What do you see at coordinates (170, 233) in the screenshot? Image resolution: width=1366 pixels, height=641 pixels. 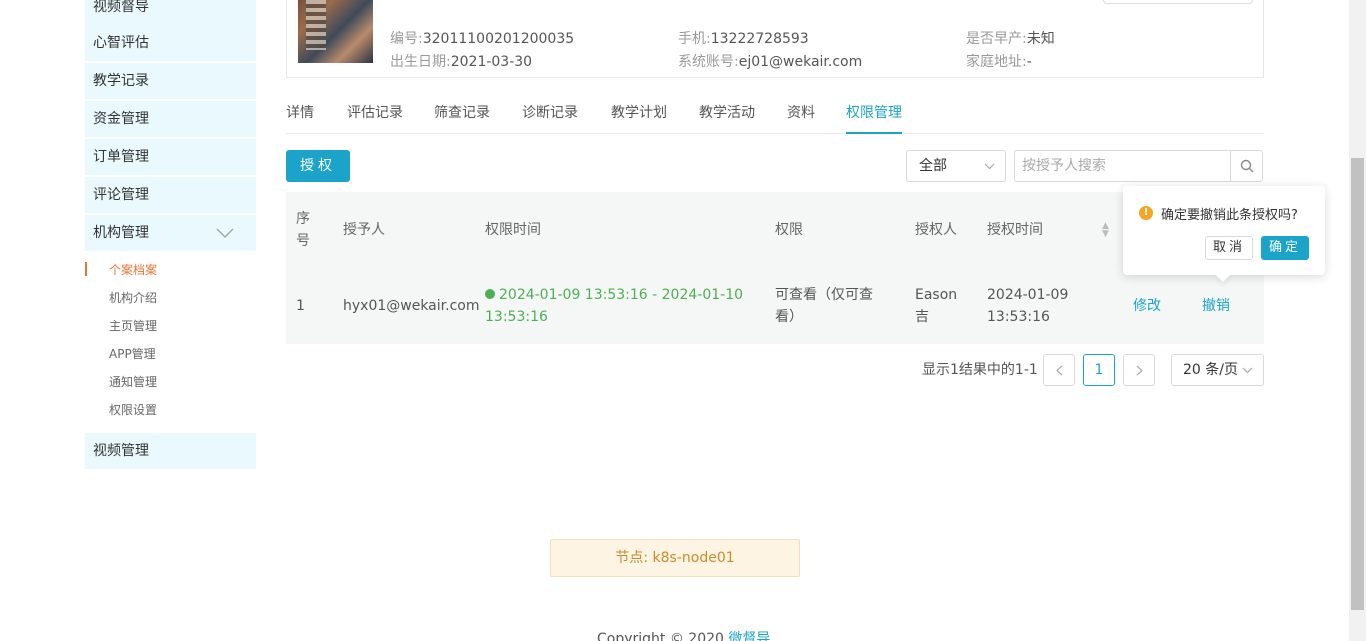 I see `sidebar-item-organization: 机构管理` at bounding box center [170, 233].